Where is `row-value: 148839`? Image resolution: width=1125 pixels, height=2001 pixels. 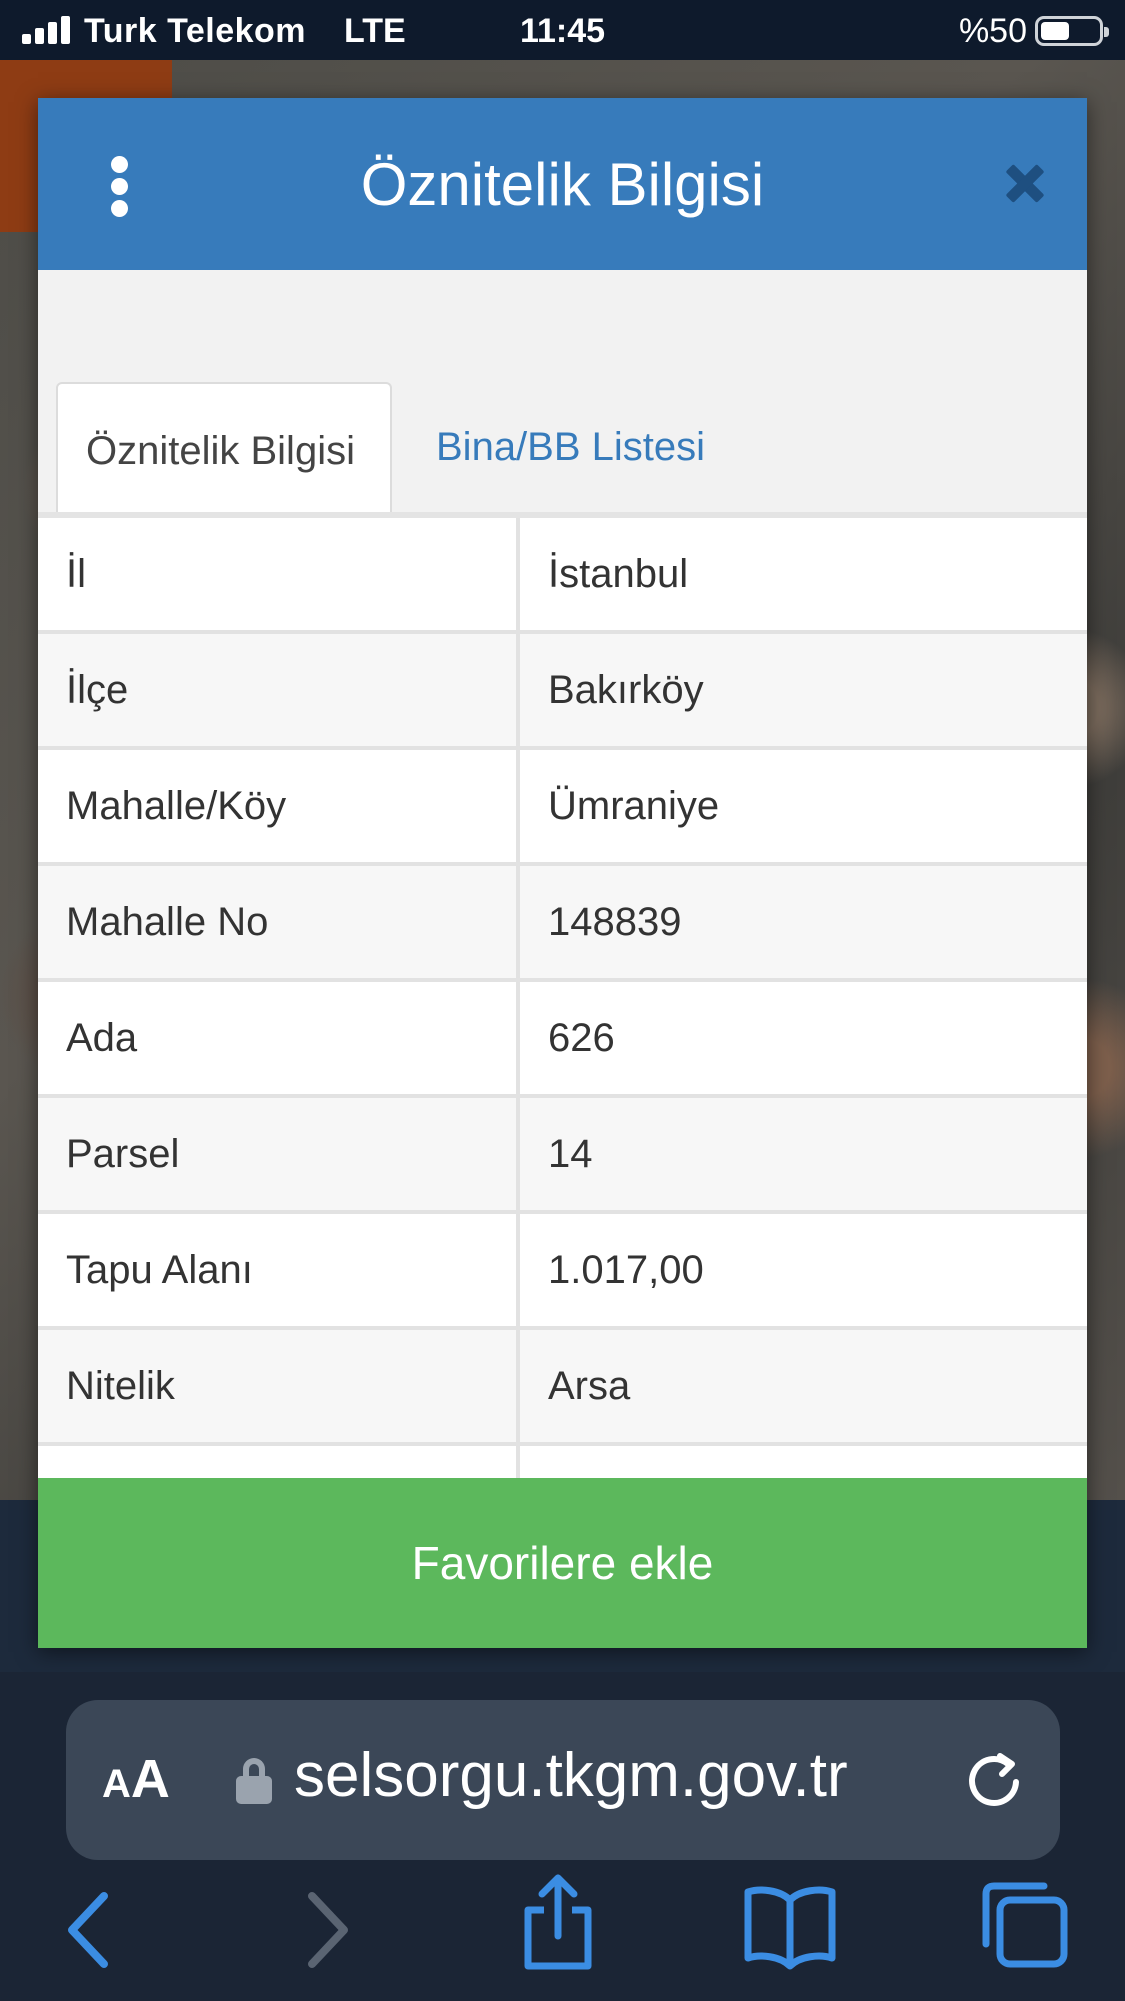
row-value: 148839 is located at coordinates (615, 922).